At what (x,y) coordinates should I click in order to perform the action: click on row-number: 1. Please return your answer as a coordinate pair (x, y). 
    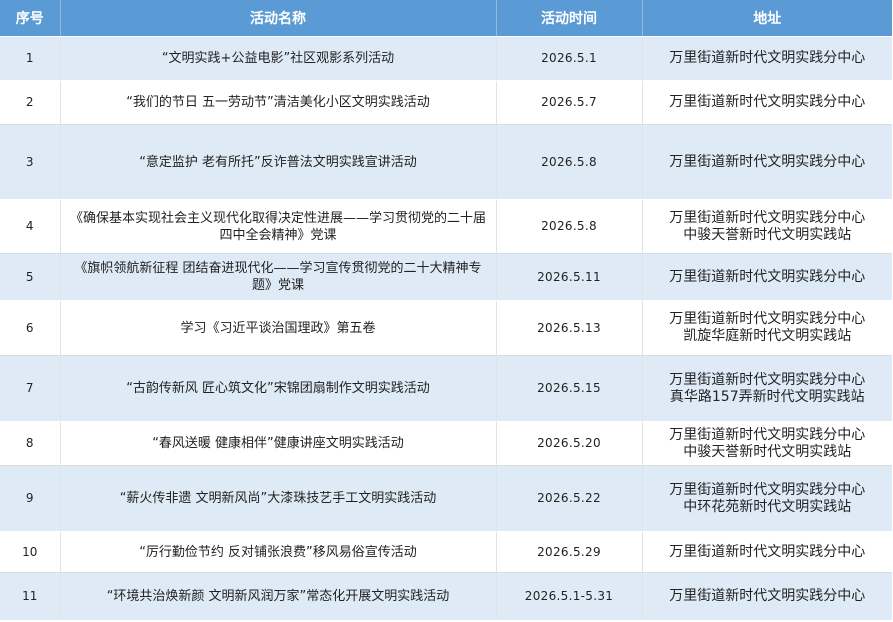
    Looking at the image, I should click on (30, 58).